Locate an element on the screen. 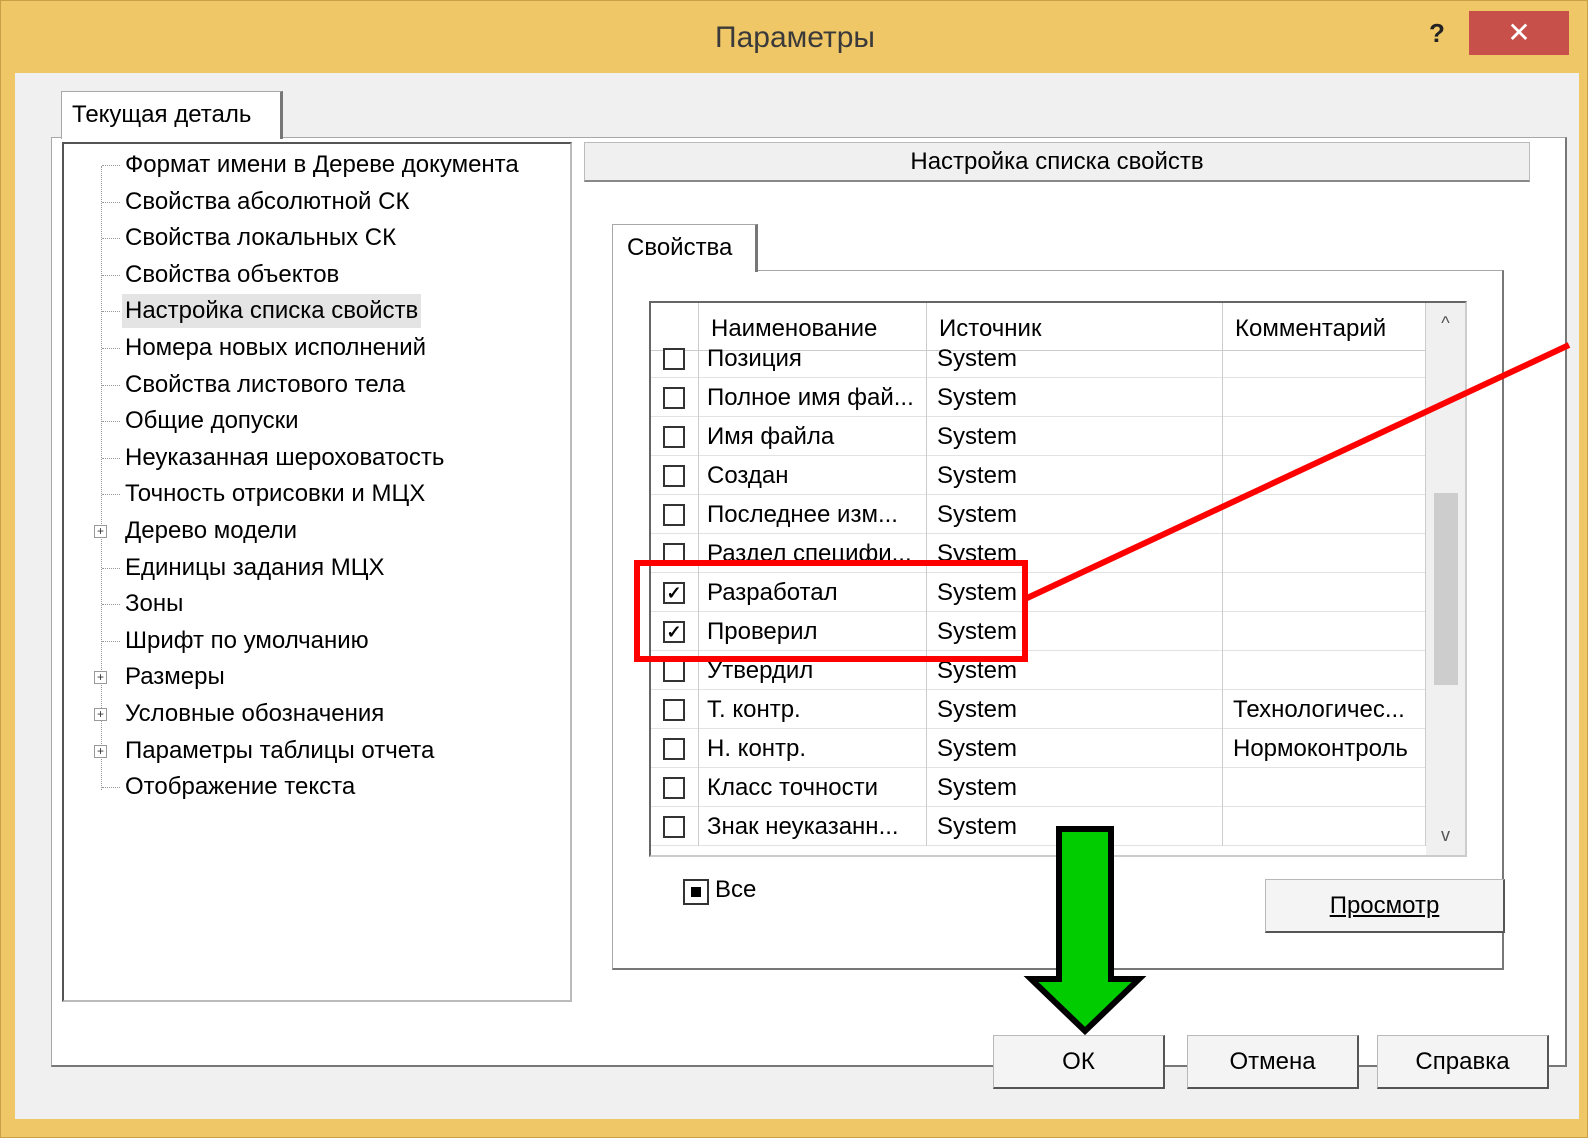 This screenshot has width=1588, height=1139. tree-item: Общие допуски is located at coordinates (314, 421).